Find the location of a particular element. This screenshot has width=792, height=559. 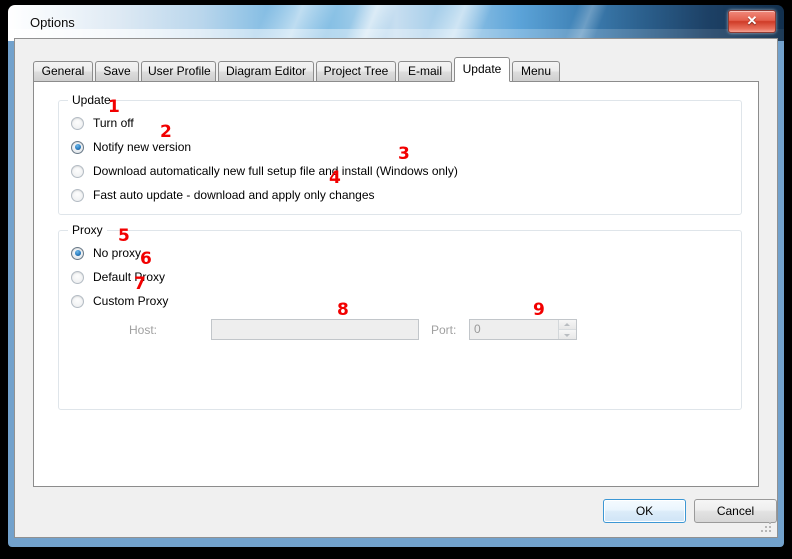

radio-label: No proxy is located at coordinates (117, 253).